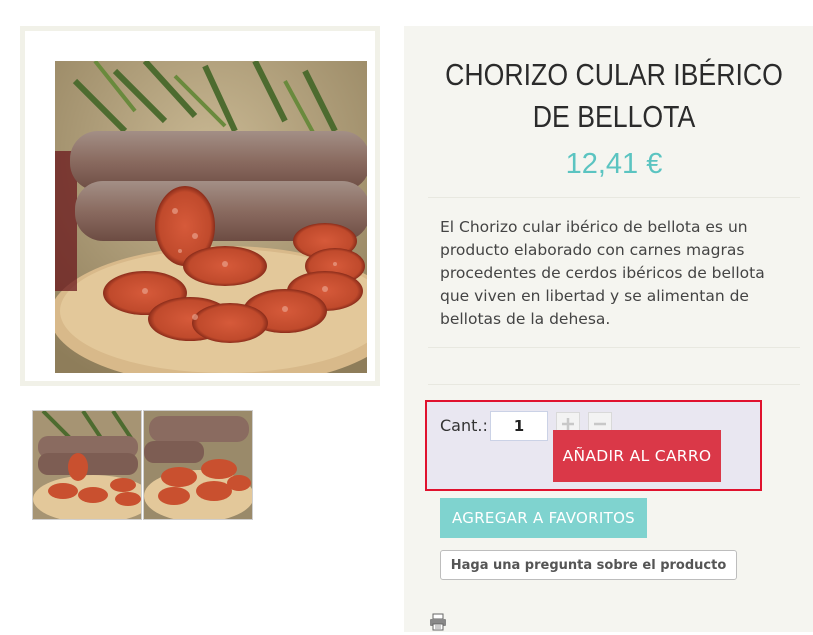  What do you see at coordinates (600, 424) in the screenshot?
I see `minus-icon` at bounding box center [600, 424].